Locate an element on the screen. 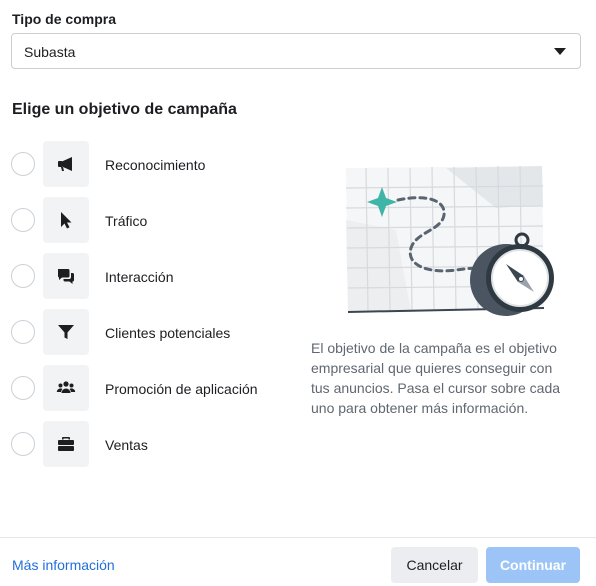 This screenshot has width=596, height=586. objective-traffic: Tráfico is located at coordinates (156, 225).